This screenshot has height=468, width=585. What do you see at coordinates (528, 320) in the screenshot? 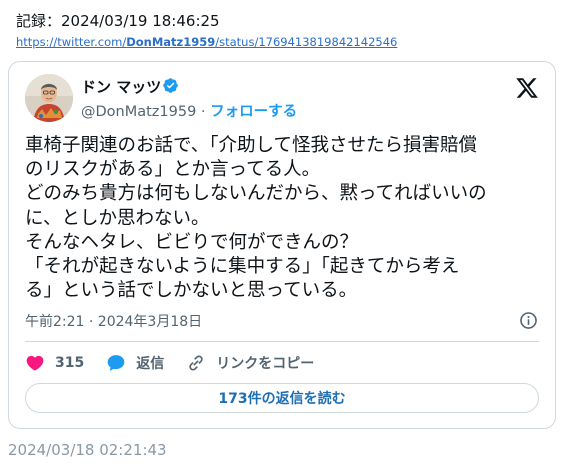
I see `info-icon` at bounding box center [528, 320].